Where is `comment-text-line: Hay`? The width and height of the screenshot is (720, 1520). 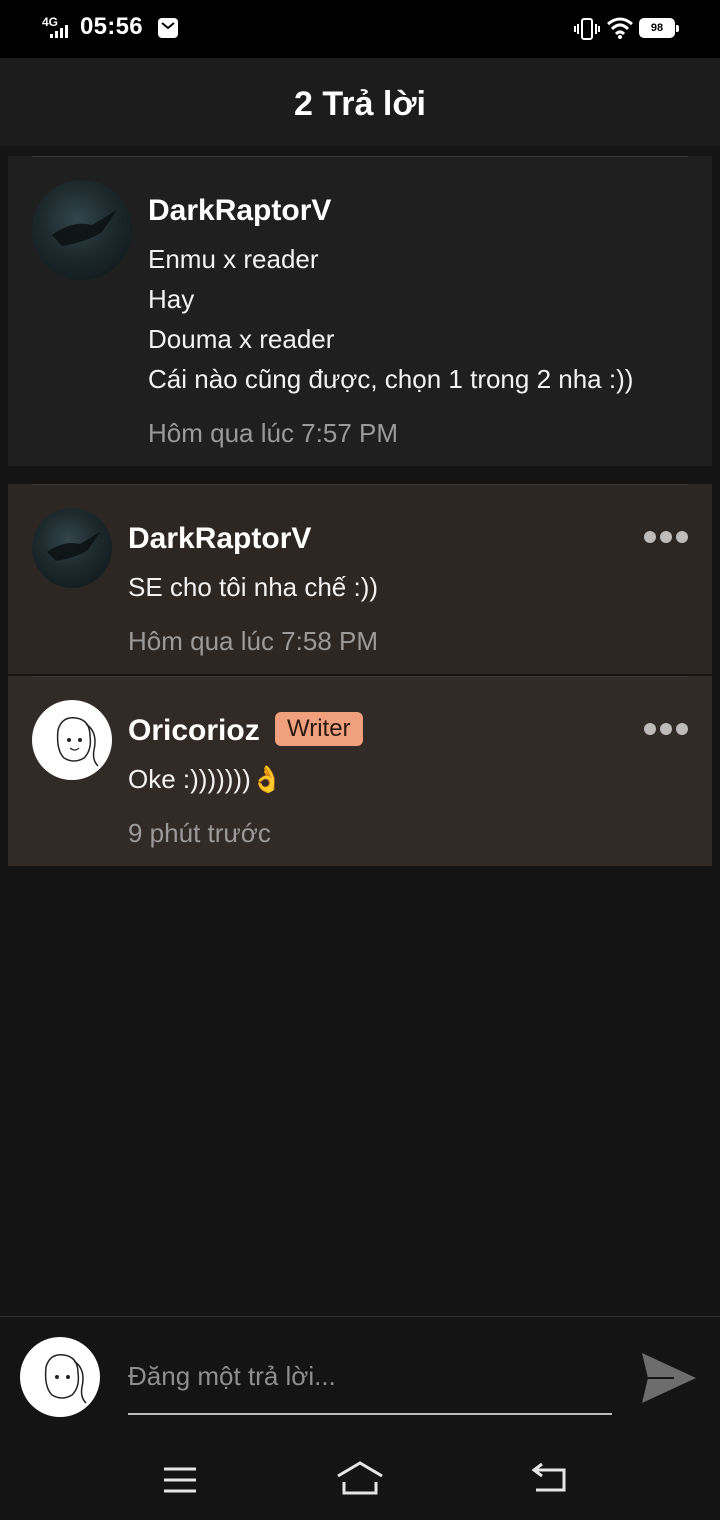 comment-text-line: Hay is located at coordinates (171, 299).